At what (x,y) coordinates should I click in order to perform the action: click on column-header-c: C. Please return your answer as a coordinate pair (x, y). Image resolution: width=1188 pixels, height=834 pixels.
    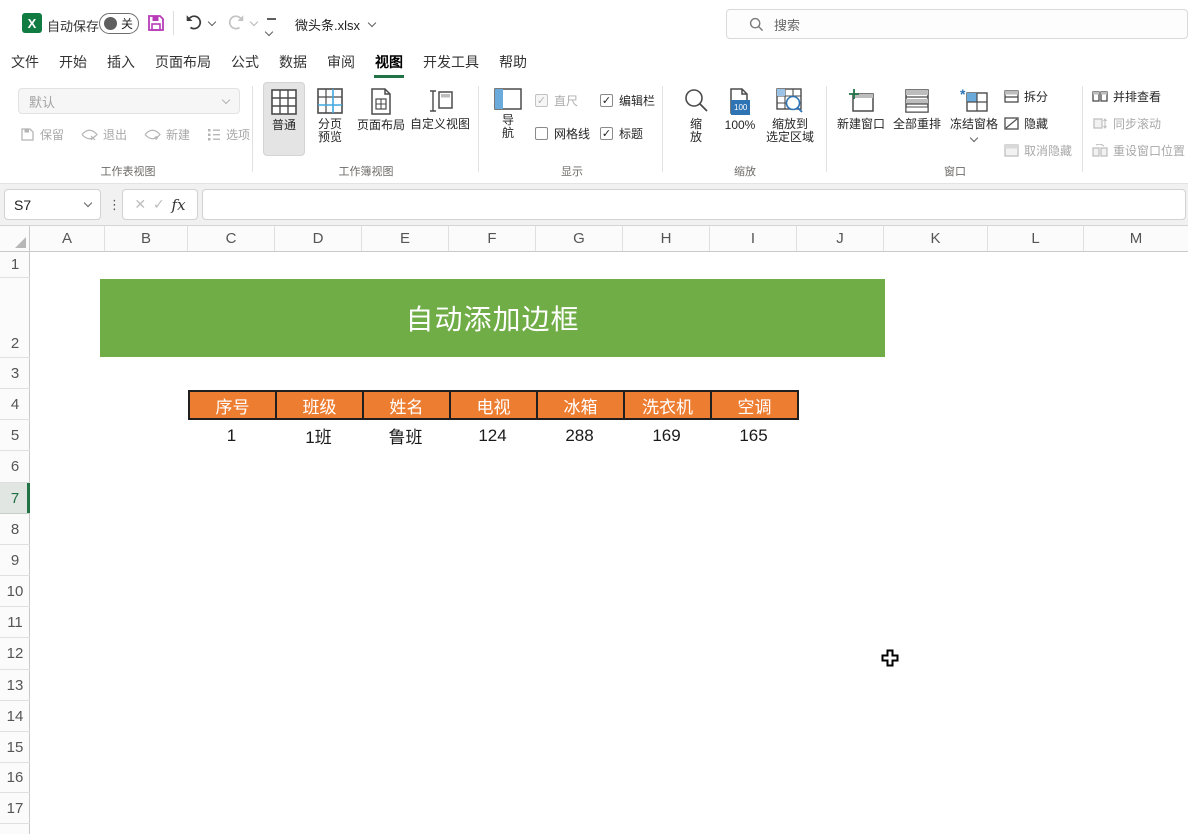
    Looking at the image, I should click on (231, 238).